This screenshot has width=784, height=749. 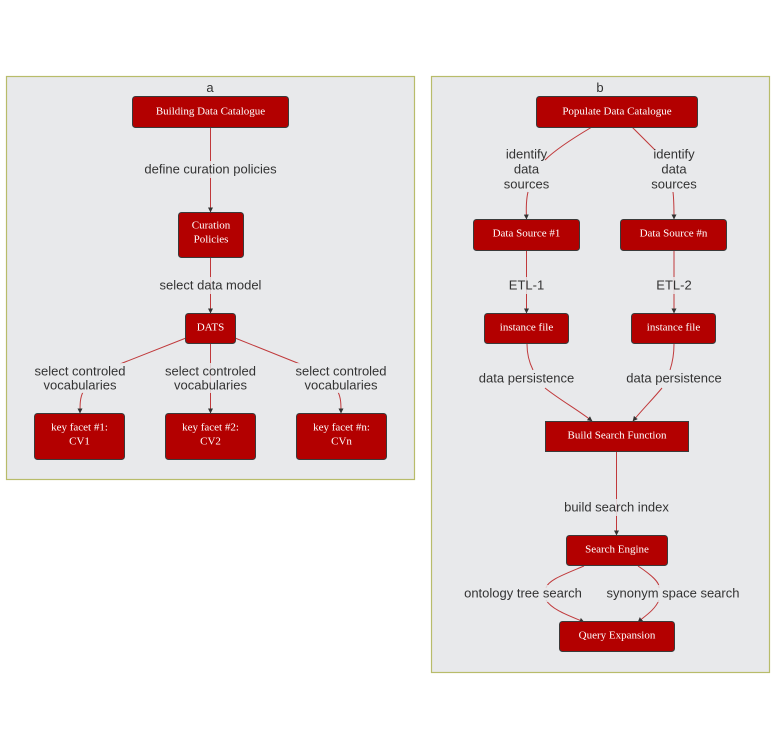 I want to click on node-label: CV2, so click(x=210, y=442).